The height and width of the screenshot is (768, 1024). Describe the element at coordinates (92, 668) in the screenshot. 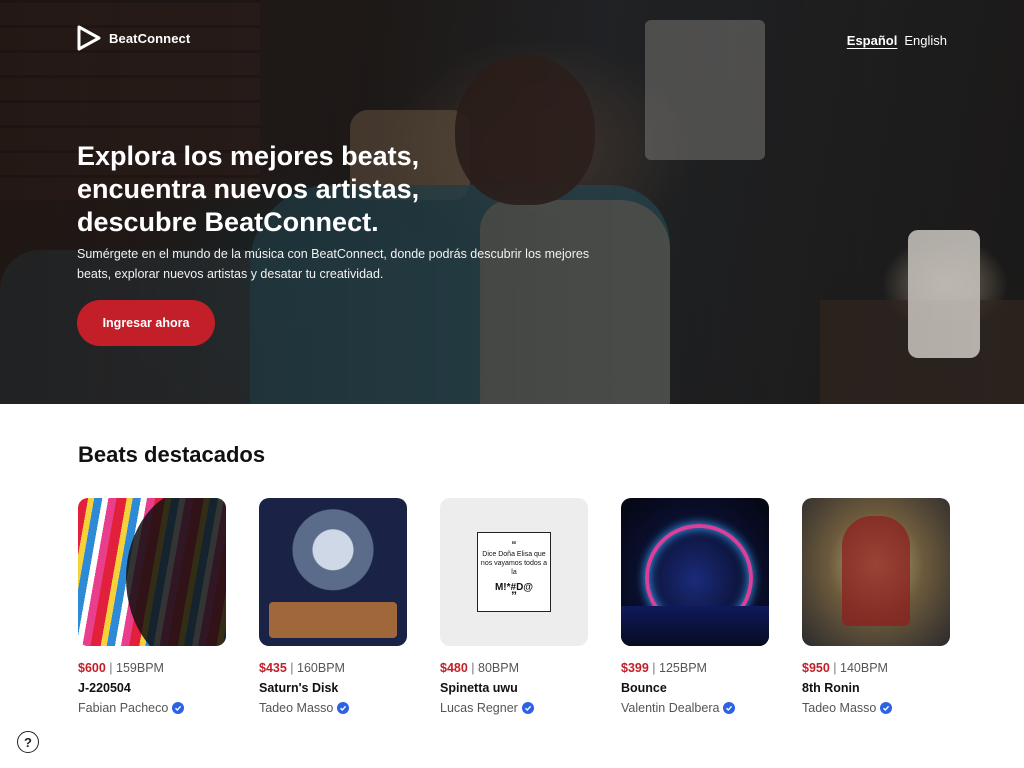

I see `beat-price: $600` at that location.